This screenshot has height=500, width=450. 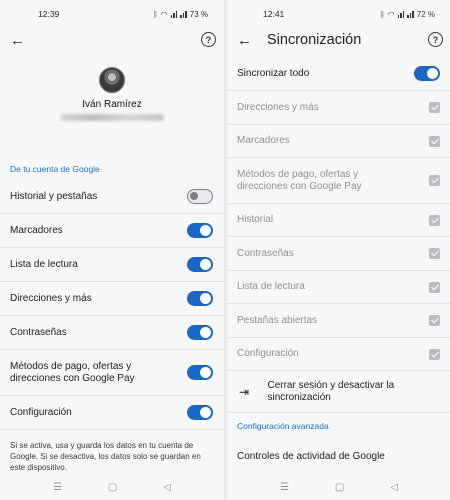 I want to click on profile-name: Iván Ramírez, so click(x=112, y=104).